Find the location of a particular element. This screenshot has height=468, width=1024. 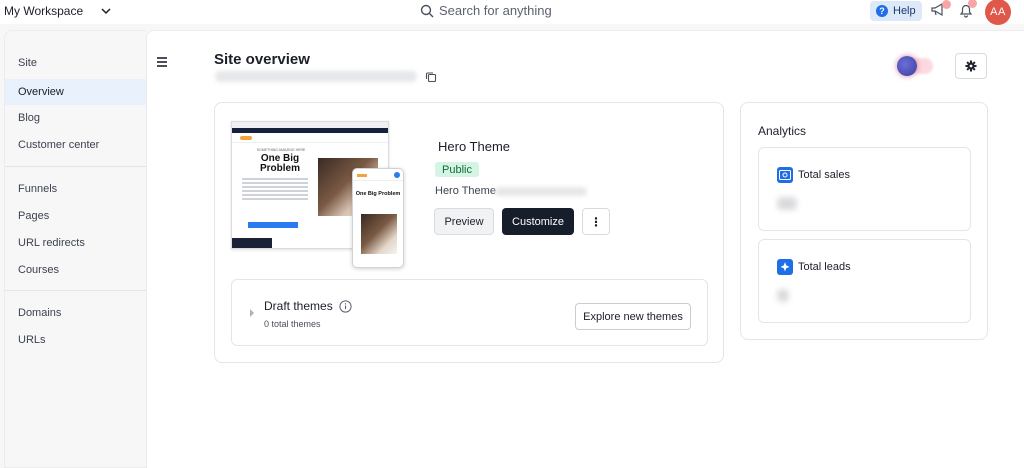

preview-headline: One Big Problem is located at coordinates (279, 163).